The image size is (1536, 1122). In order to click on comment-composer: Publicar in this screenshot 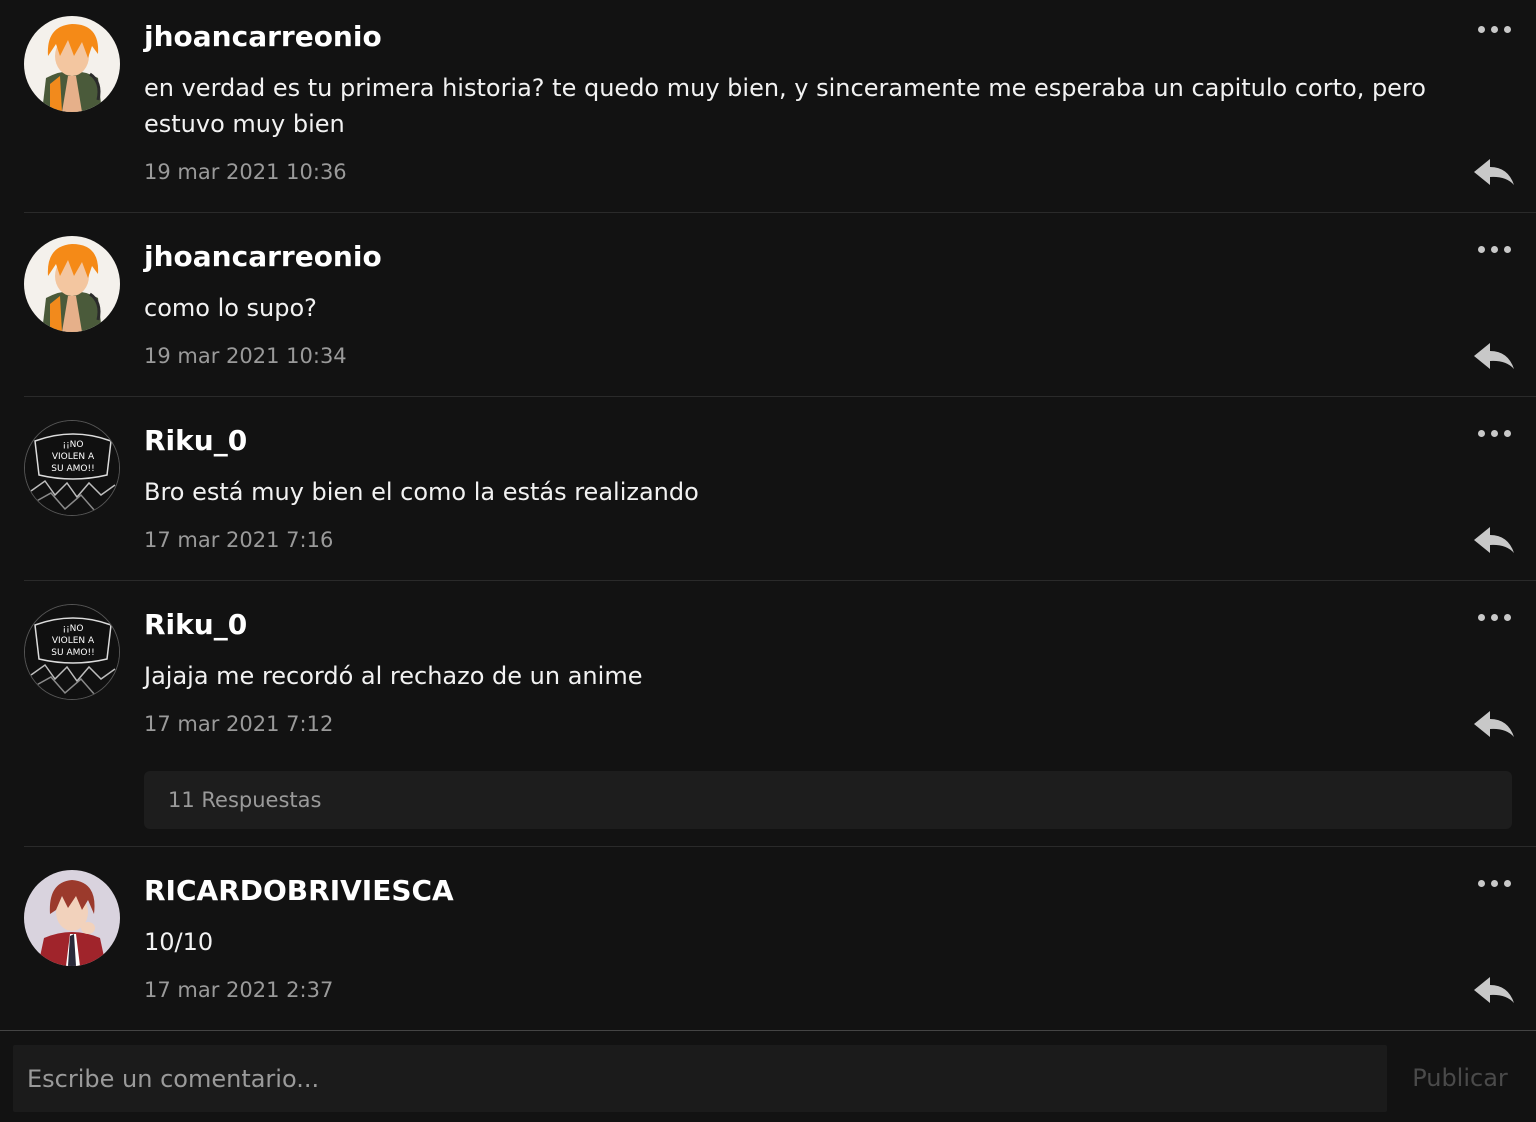, I will do `click(768, 1076)`.